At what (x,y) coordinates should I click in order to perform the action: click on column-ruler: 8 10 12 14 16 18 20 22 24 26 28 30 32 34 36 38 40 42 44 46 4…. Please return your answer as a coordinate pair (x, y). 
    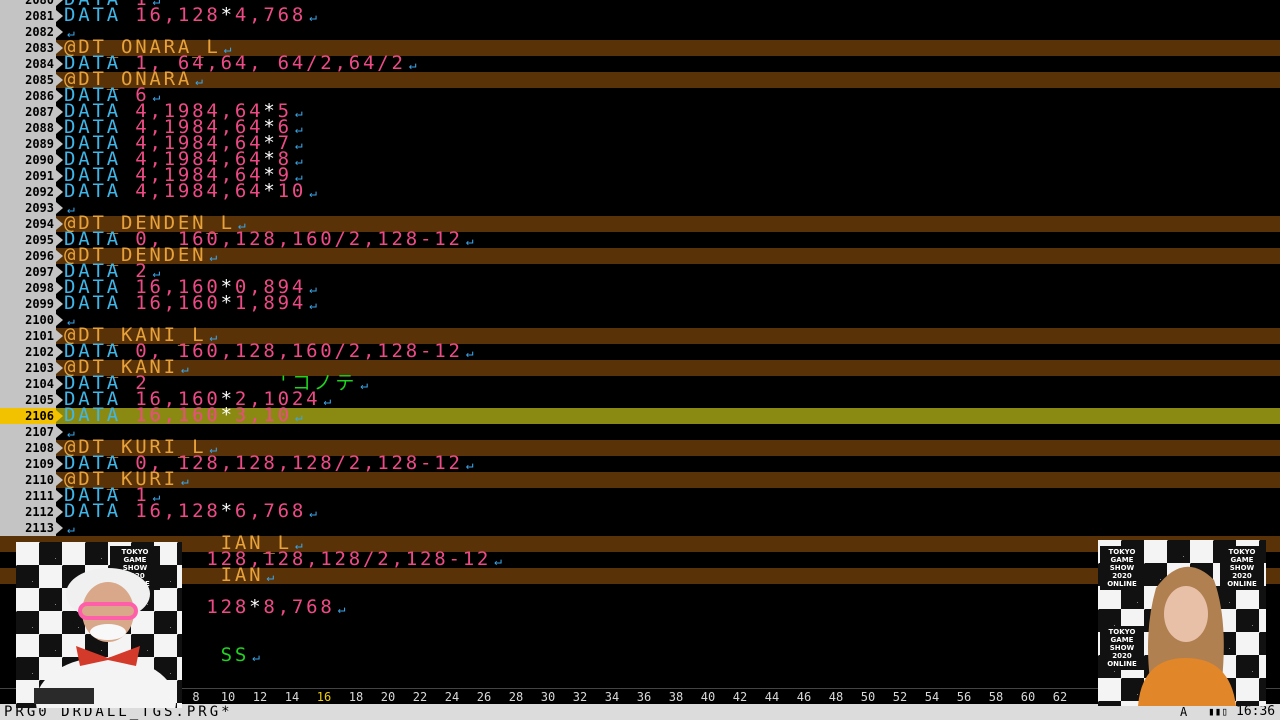
    Looking at the image, I should click on (640, 696).